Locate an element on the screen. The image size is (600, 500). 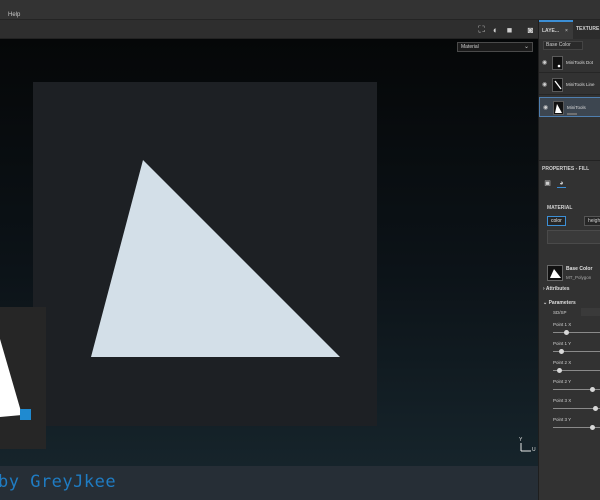
axis-gizmo: Y U is located at coordinates (526, 447).